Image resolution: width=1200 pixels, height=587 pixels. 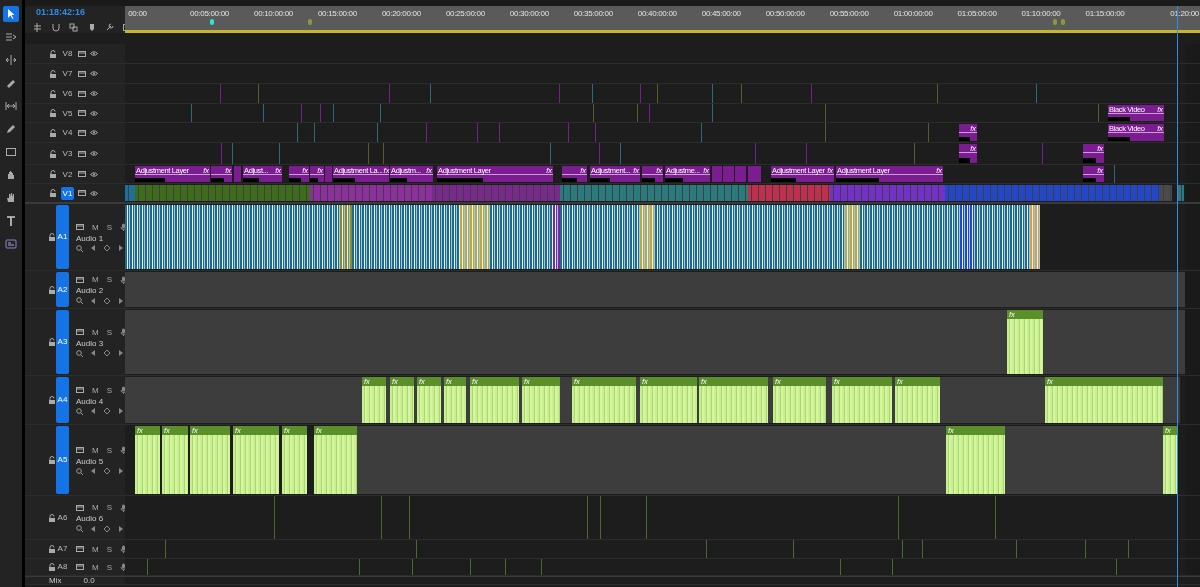 I want to click on track-target-toggle: A7, so click(x=62, y=549).